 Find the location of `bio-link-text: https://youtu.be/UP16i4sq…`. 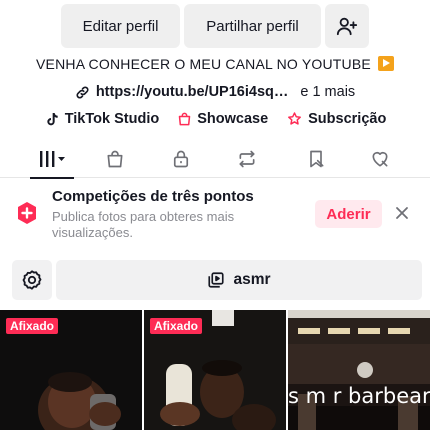

bio-link-text: https://youtu.be/UP16i4sq… is located at coordinates (192, 92).